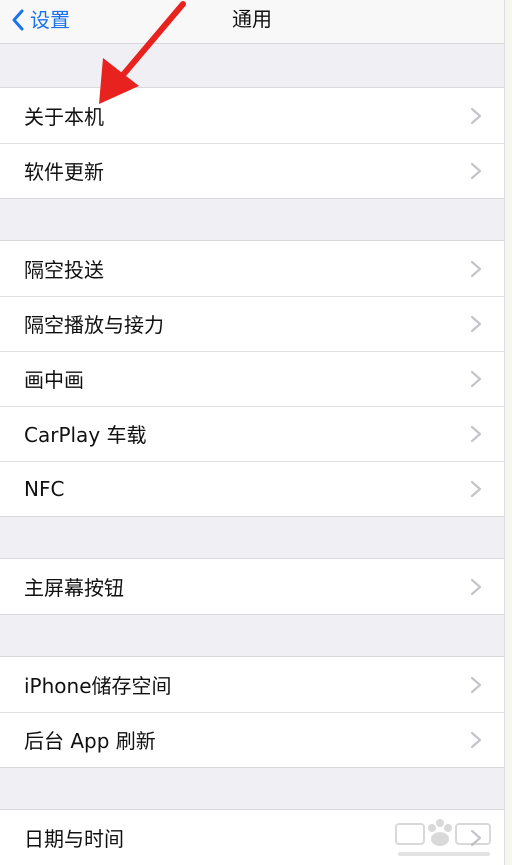  I want to click on row-background-app-refresh: 后台 App 刷新, so click(252, 739).